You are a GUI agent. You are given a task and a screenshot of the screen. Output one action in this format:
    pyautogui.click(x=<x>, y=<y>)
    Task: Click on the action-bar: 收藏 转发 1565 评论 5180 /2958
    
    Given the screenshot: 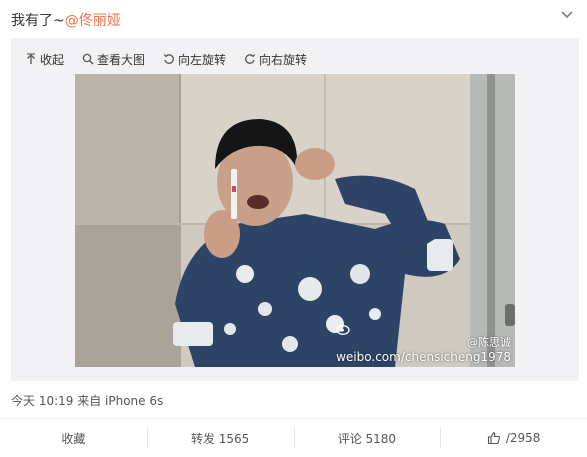 What is the action you would take?
    pyautogui.click(x=293, y=437)
    